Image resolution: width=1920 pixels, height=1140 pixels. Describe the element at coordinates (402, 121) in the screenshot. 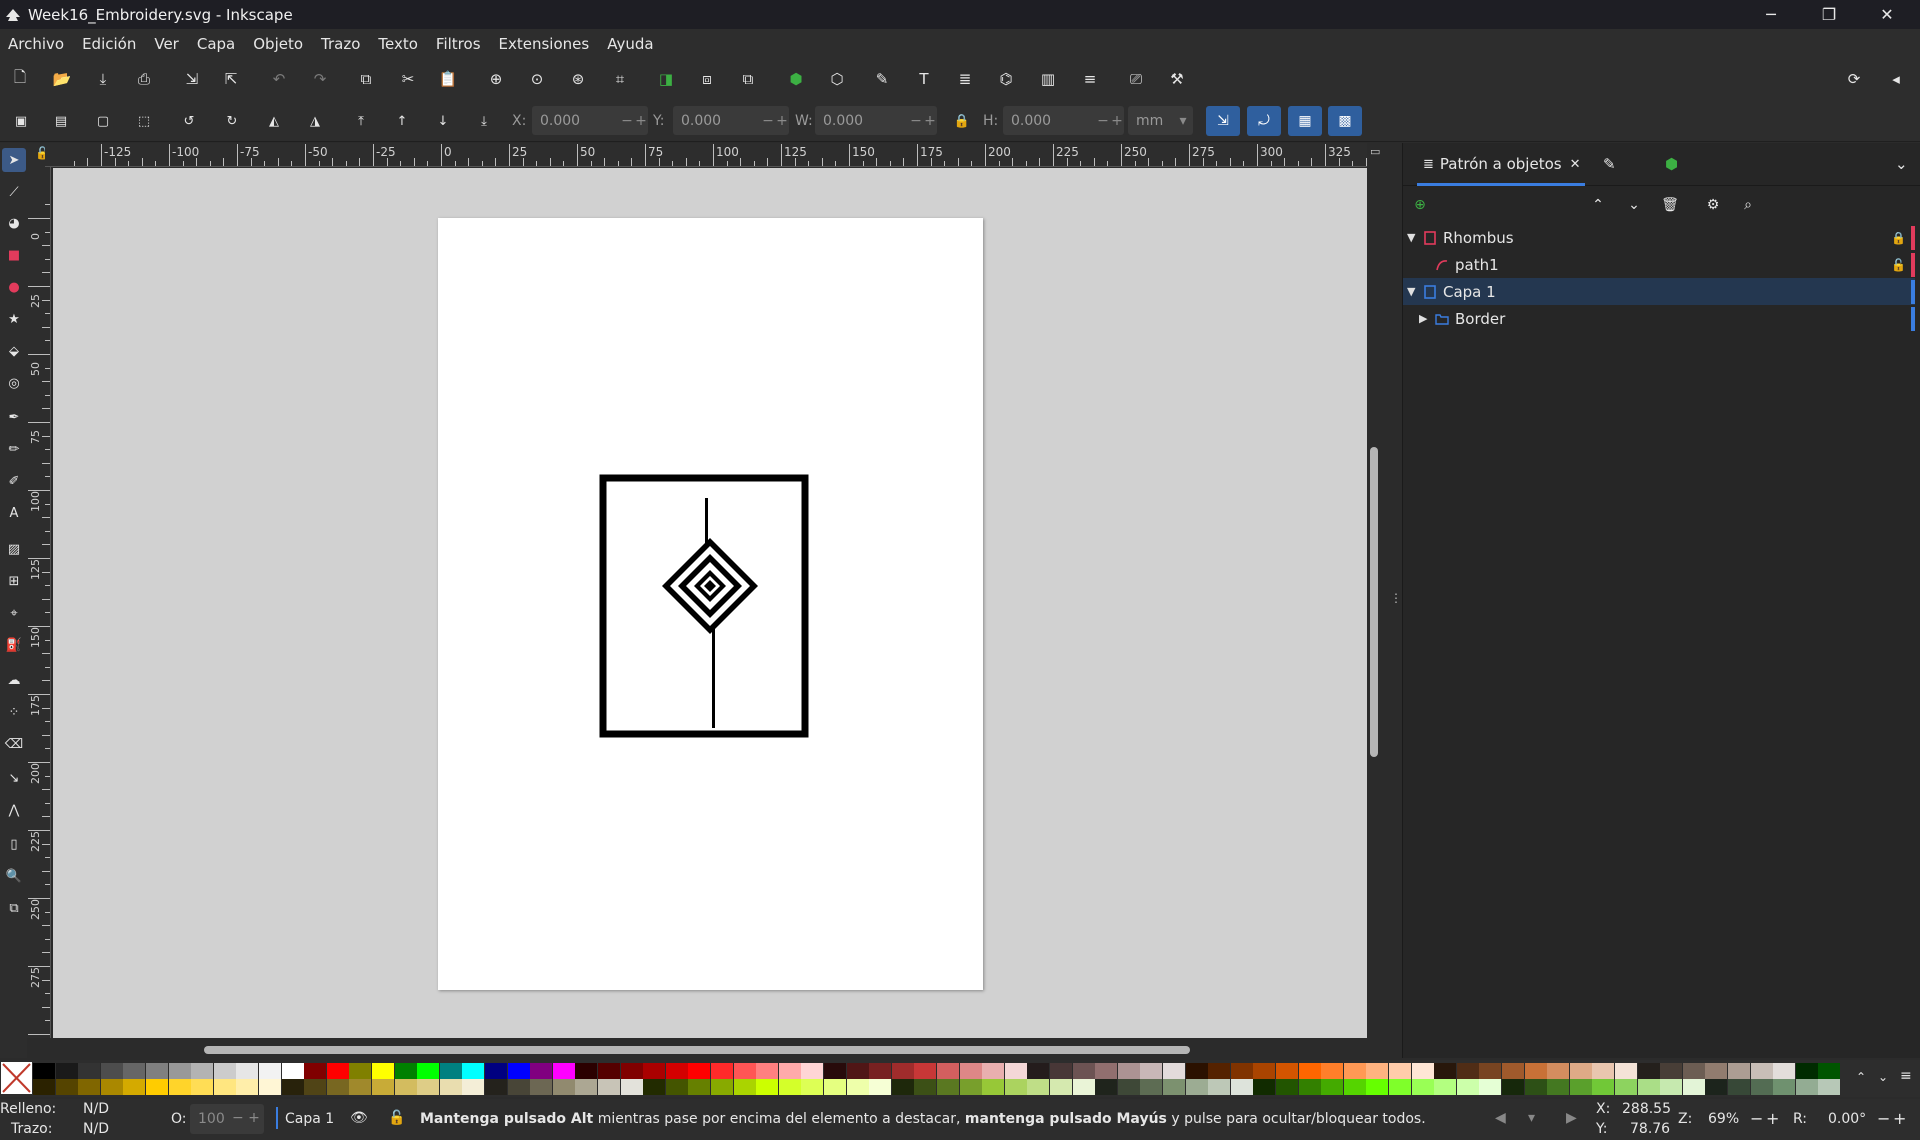

I see `raise-icon: ↑` at that location.